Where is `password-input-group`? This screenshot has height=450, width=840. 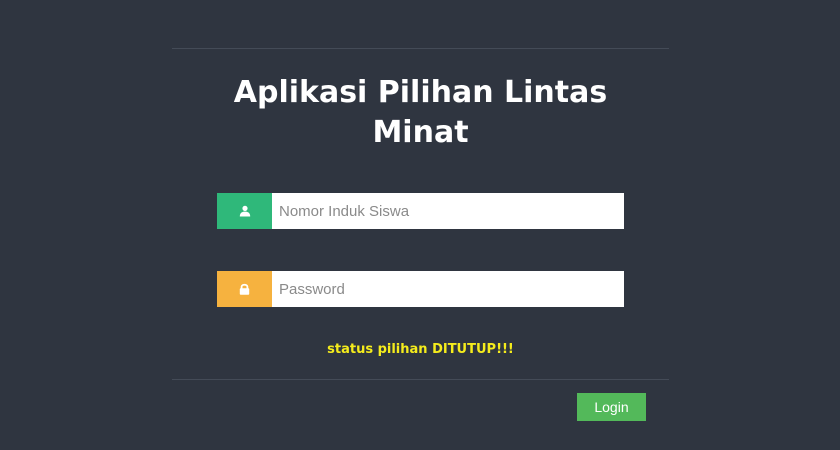 password-input-group is located at coordinates (420, 289).